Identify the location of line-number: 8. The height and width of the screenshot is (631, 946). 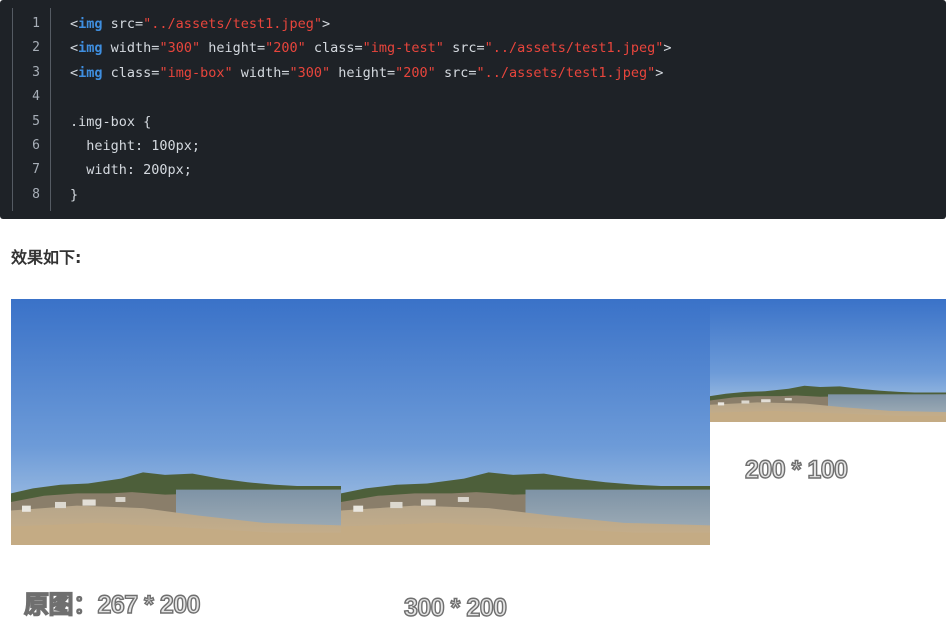
(36, 194).